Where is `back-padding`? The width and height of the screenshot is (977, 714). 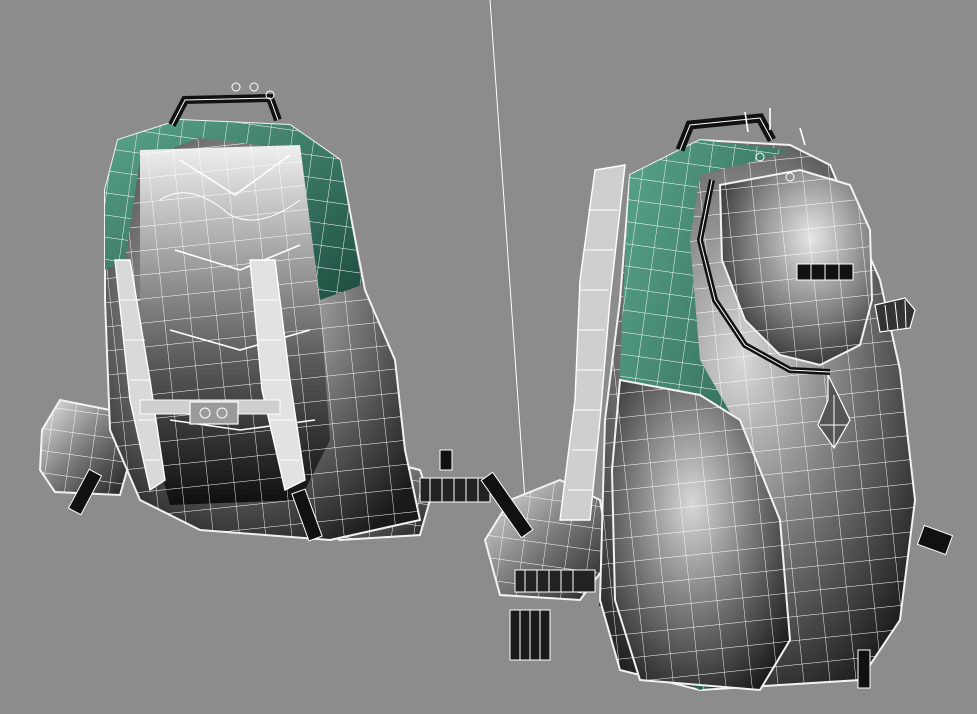
back-padding is located at coordinates (235, 325).